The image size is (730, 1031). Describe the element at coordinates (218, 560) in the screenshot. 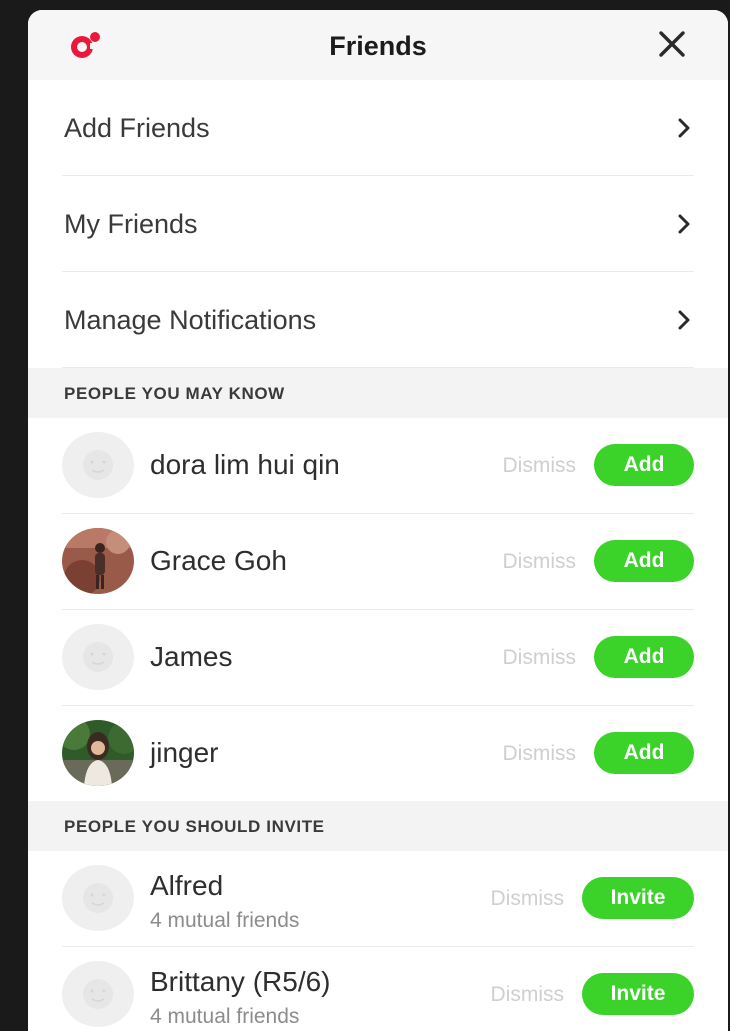

I see `person-name: Grace Goh` at that location.